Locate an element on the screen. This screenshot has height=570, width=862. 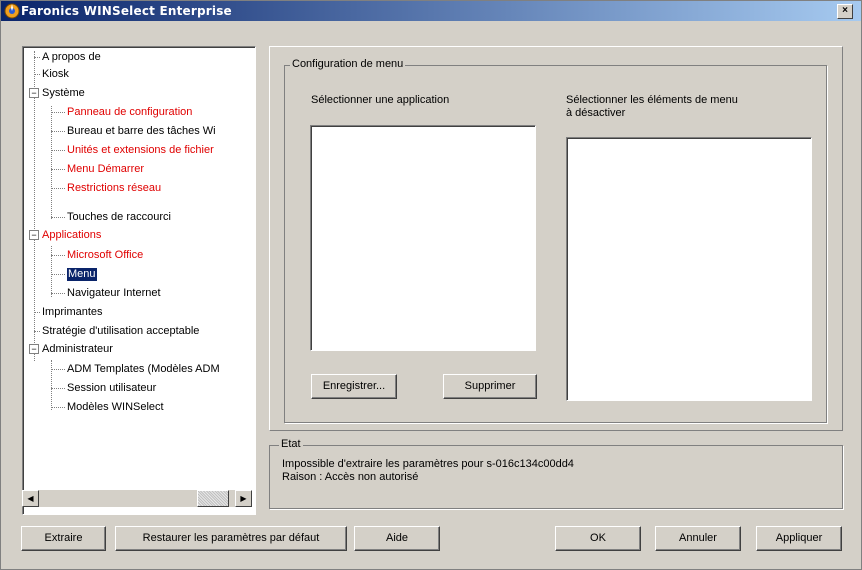
tree-item-a-propos: A propos de is located at coordinates (71, 57).